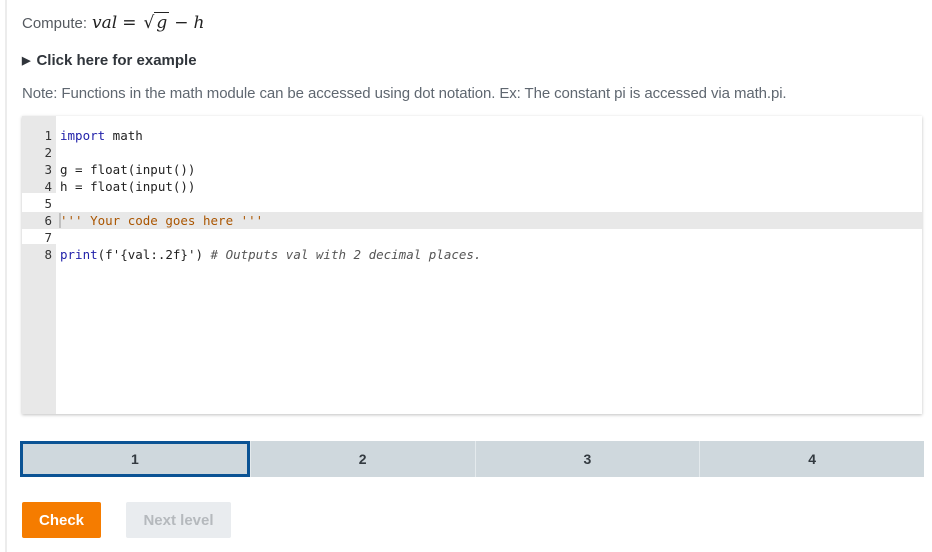 The height and width of the screenshot is (552, 932). I want to click on line-number: 3, so click(48, 169).